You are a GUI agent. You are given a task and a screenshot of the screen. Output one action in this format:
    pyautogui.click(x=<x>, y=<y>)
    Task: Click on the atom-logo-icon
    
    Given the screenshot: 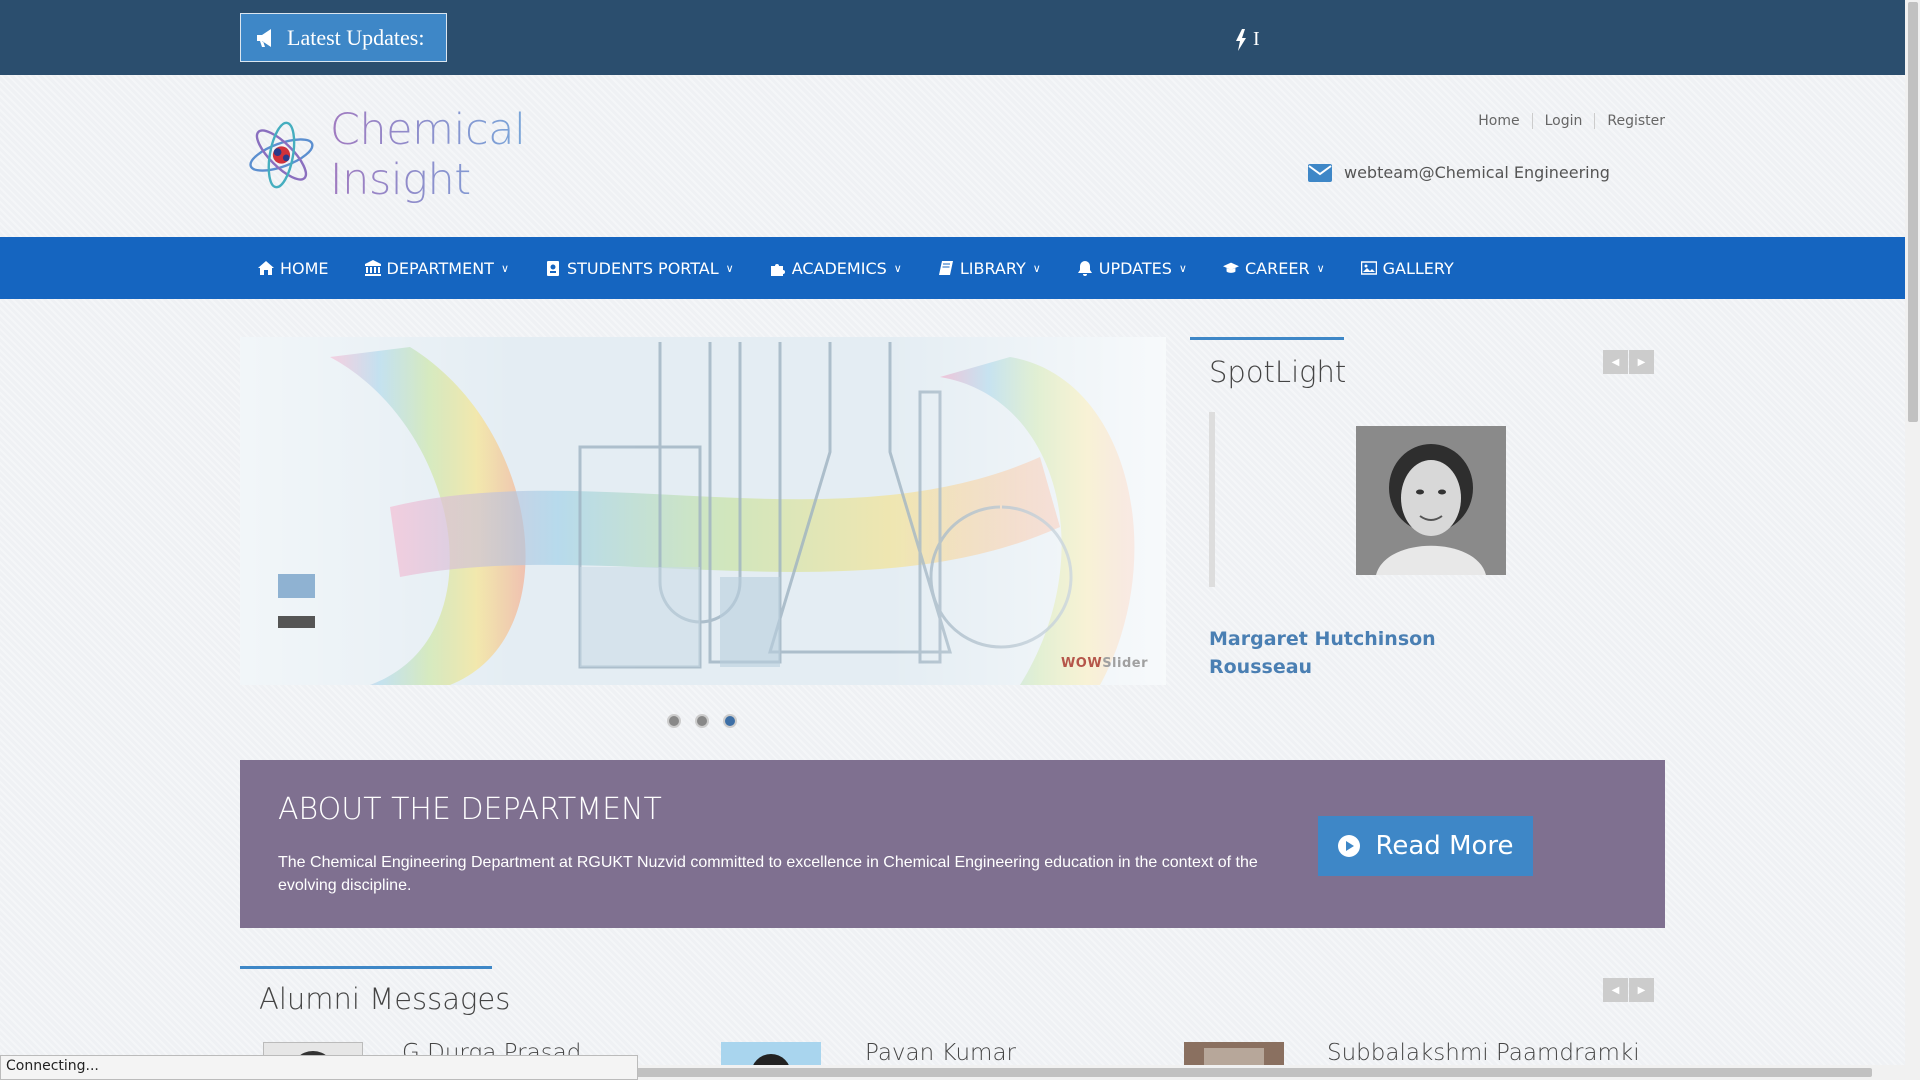 What is the action you would take?
    pyautogui.click(x=281, y=155)
    